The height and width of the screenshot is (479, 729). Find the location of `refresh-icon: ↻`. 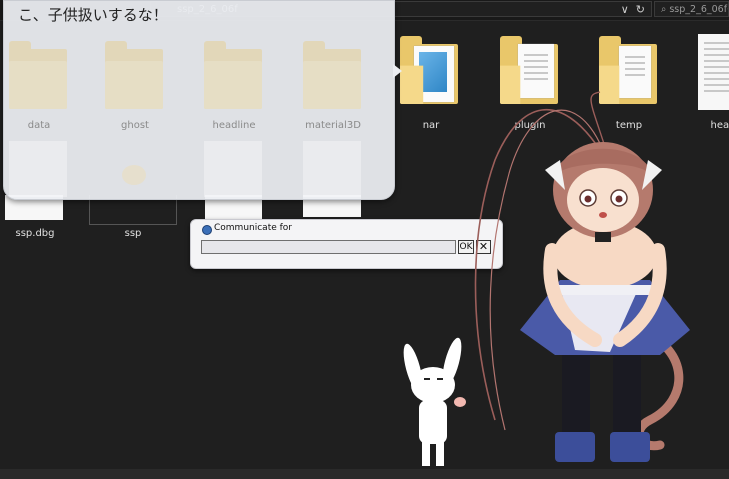

refresh-icon: ↻ is located at coordinates (640, 9).